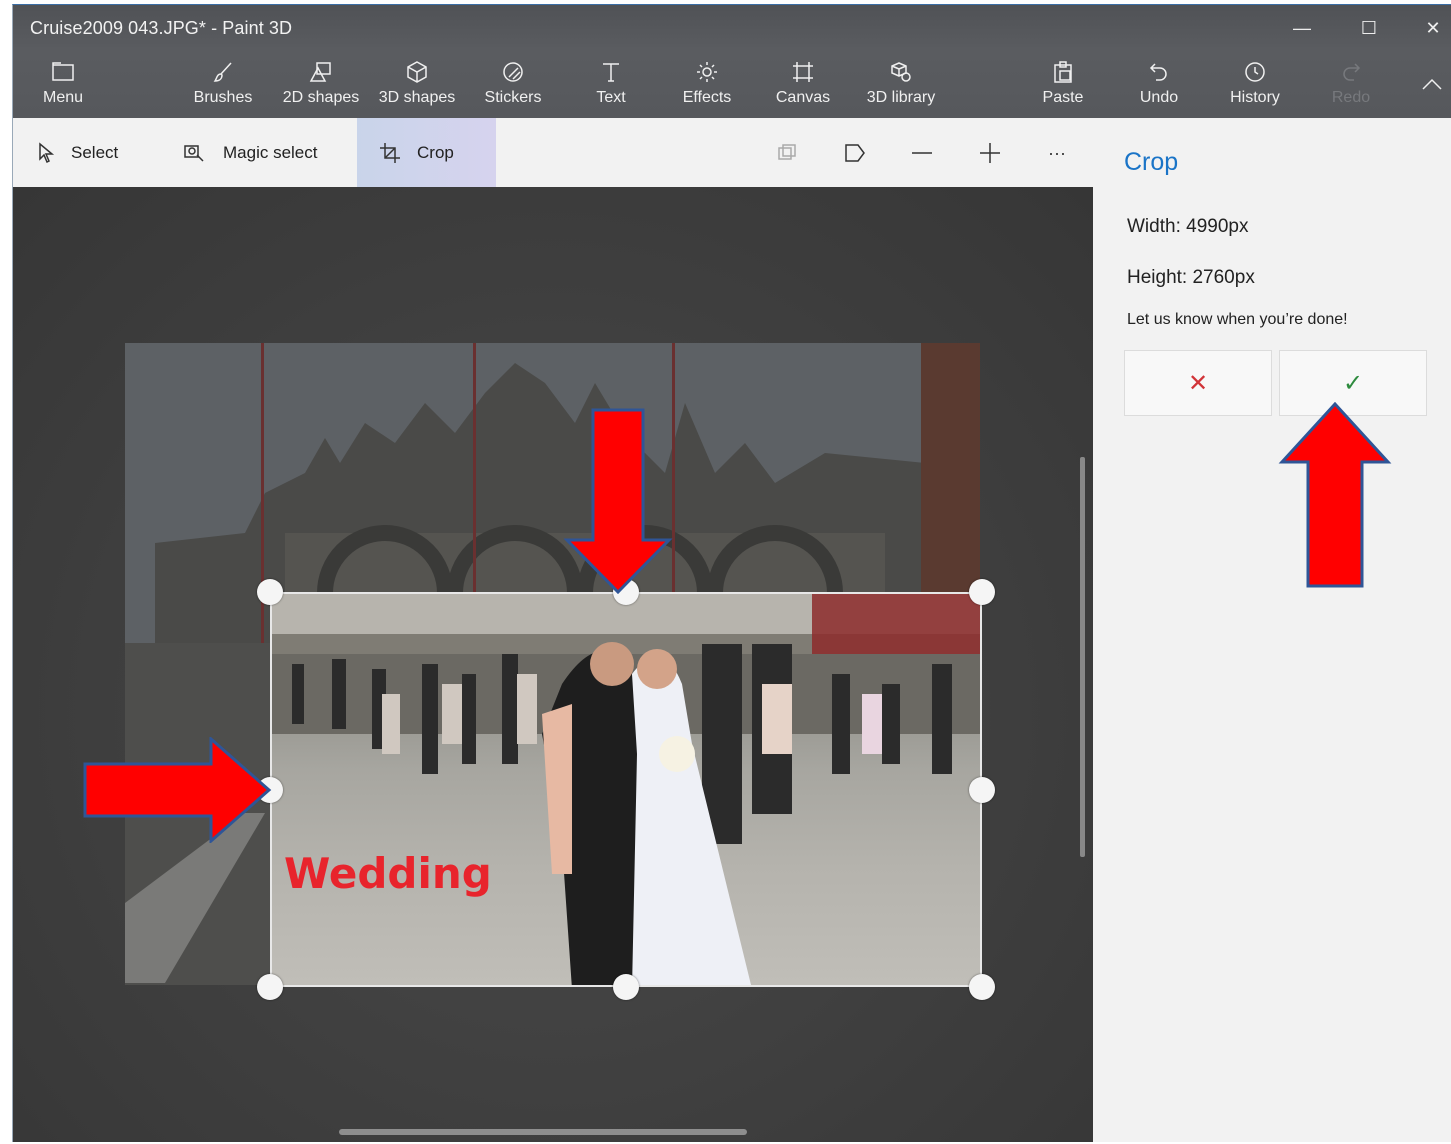 The width and height of the screenshot is (1451, 1144). I want to click on arrow-up-annotation, so click(1335, 495).